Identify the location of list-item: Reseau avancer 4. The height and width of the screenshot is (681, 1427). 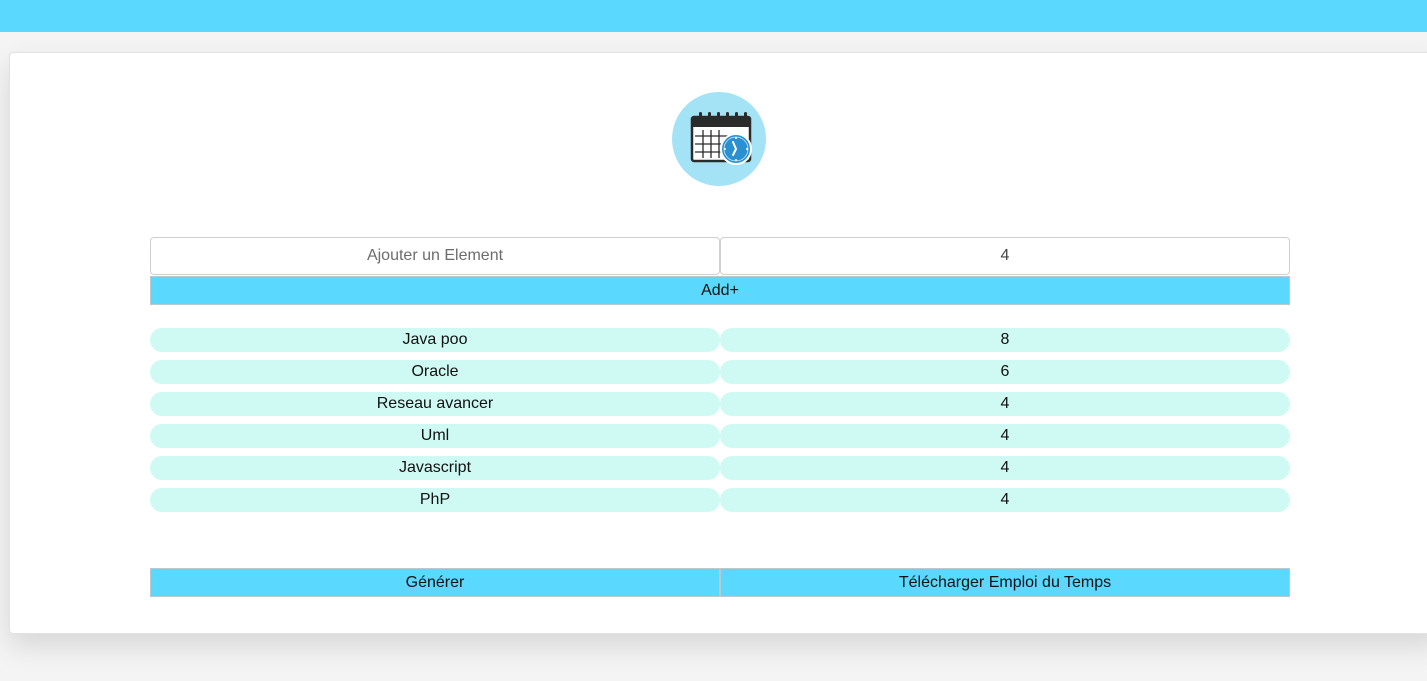
(720, 404).